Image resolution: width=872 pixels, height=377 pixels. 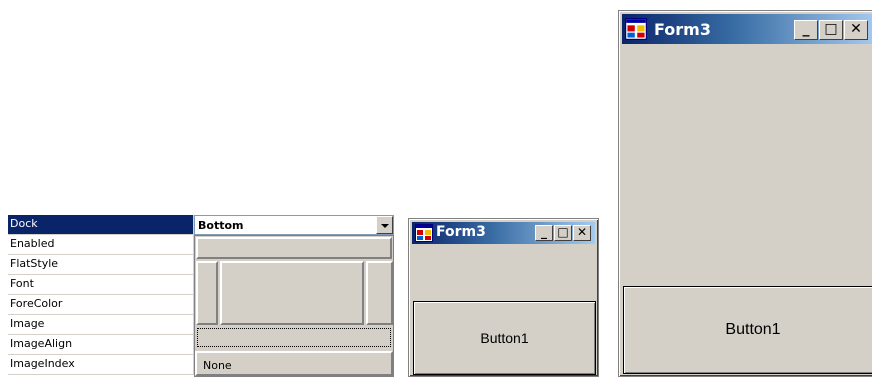 I want to click on property-row-enabled: Enabled, so click(x=101, y=245).